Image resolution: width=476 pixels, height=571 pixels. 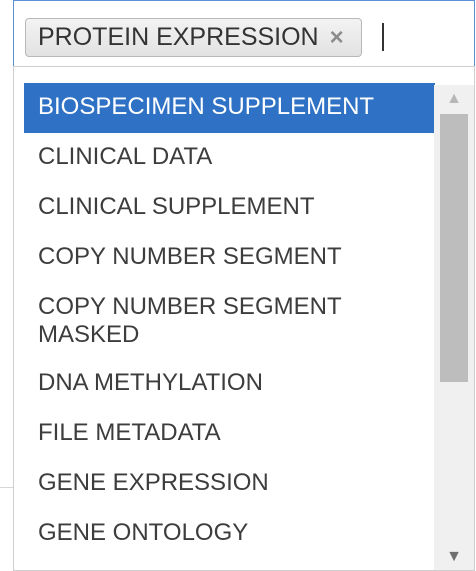 I want to click on multiselect-input: PROTEIN EXPRESSION ×, so click(x=244, y=33).